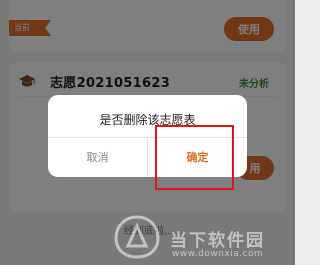 The height and width of the screenshot is (265, 320). What do you see at coordinates (137, 237) in the screenshot?
I see `watermark-logo-icon` at bounding box center [137, 237].